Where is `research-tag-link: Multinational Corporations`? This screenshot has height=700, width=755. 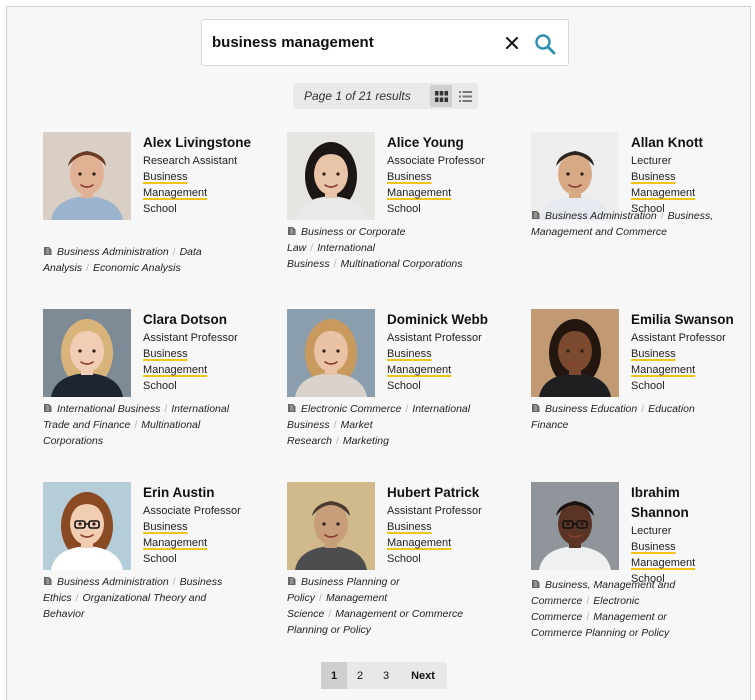 research-tag-link: Multinational Corporations is located at coordinates (402, 264).